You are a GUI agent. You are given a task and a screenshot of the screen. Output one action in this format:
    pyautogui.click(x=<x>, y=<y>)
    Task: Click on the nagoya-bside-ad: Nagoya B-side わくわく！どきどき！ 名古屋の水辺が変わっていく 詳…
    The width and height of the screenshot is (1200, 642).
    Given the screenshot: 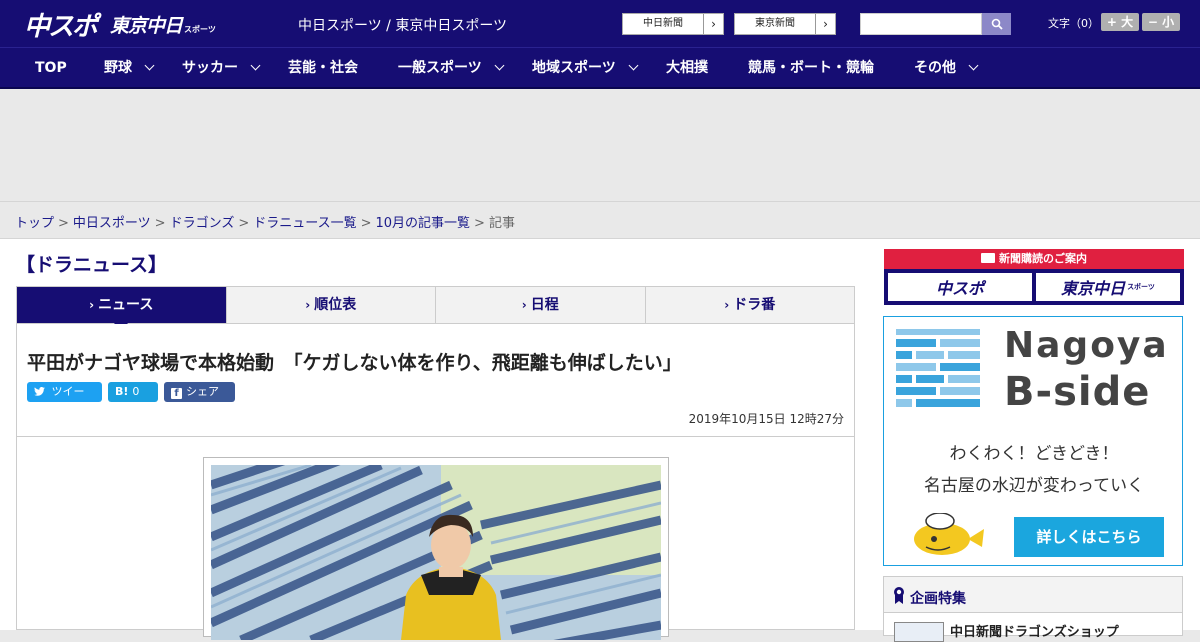 What is the action you would take?
    pyautogui.click(x=1033, y=441)
    